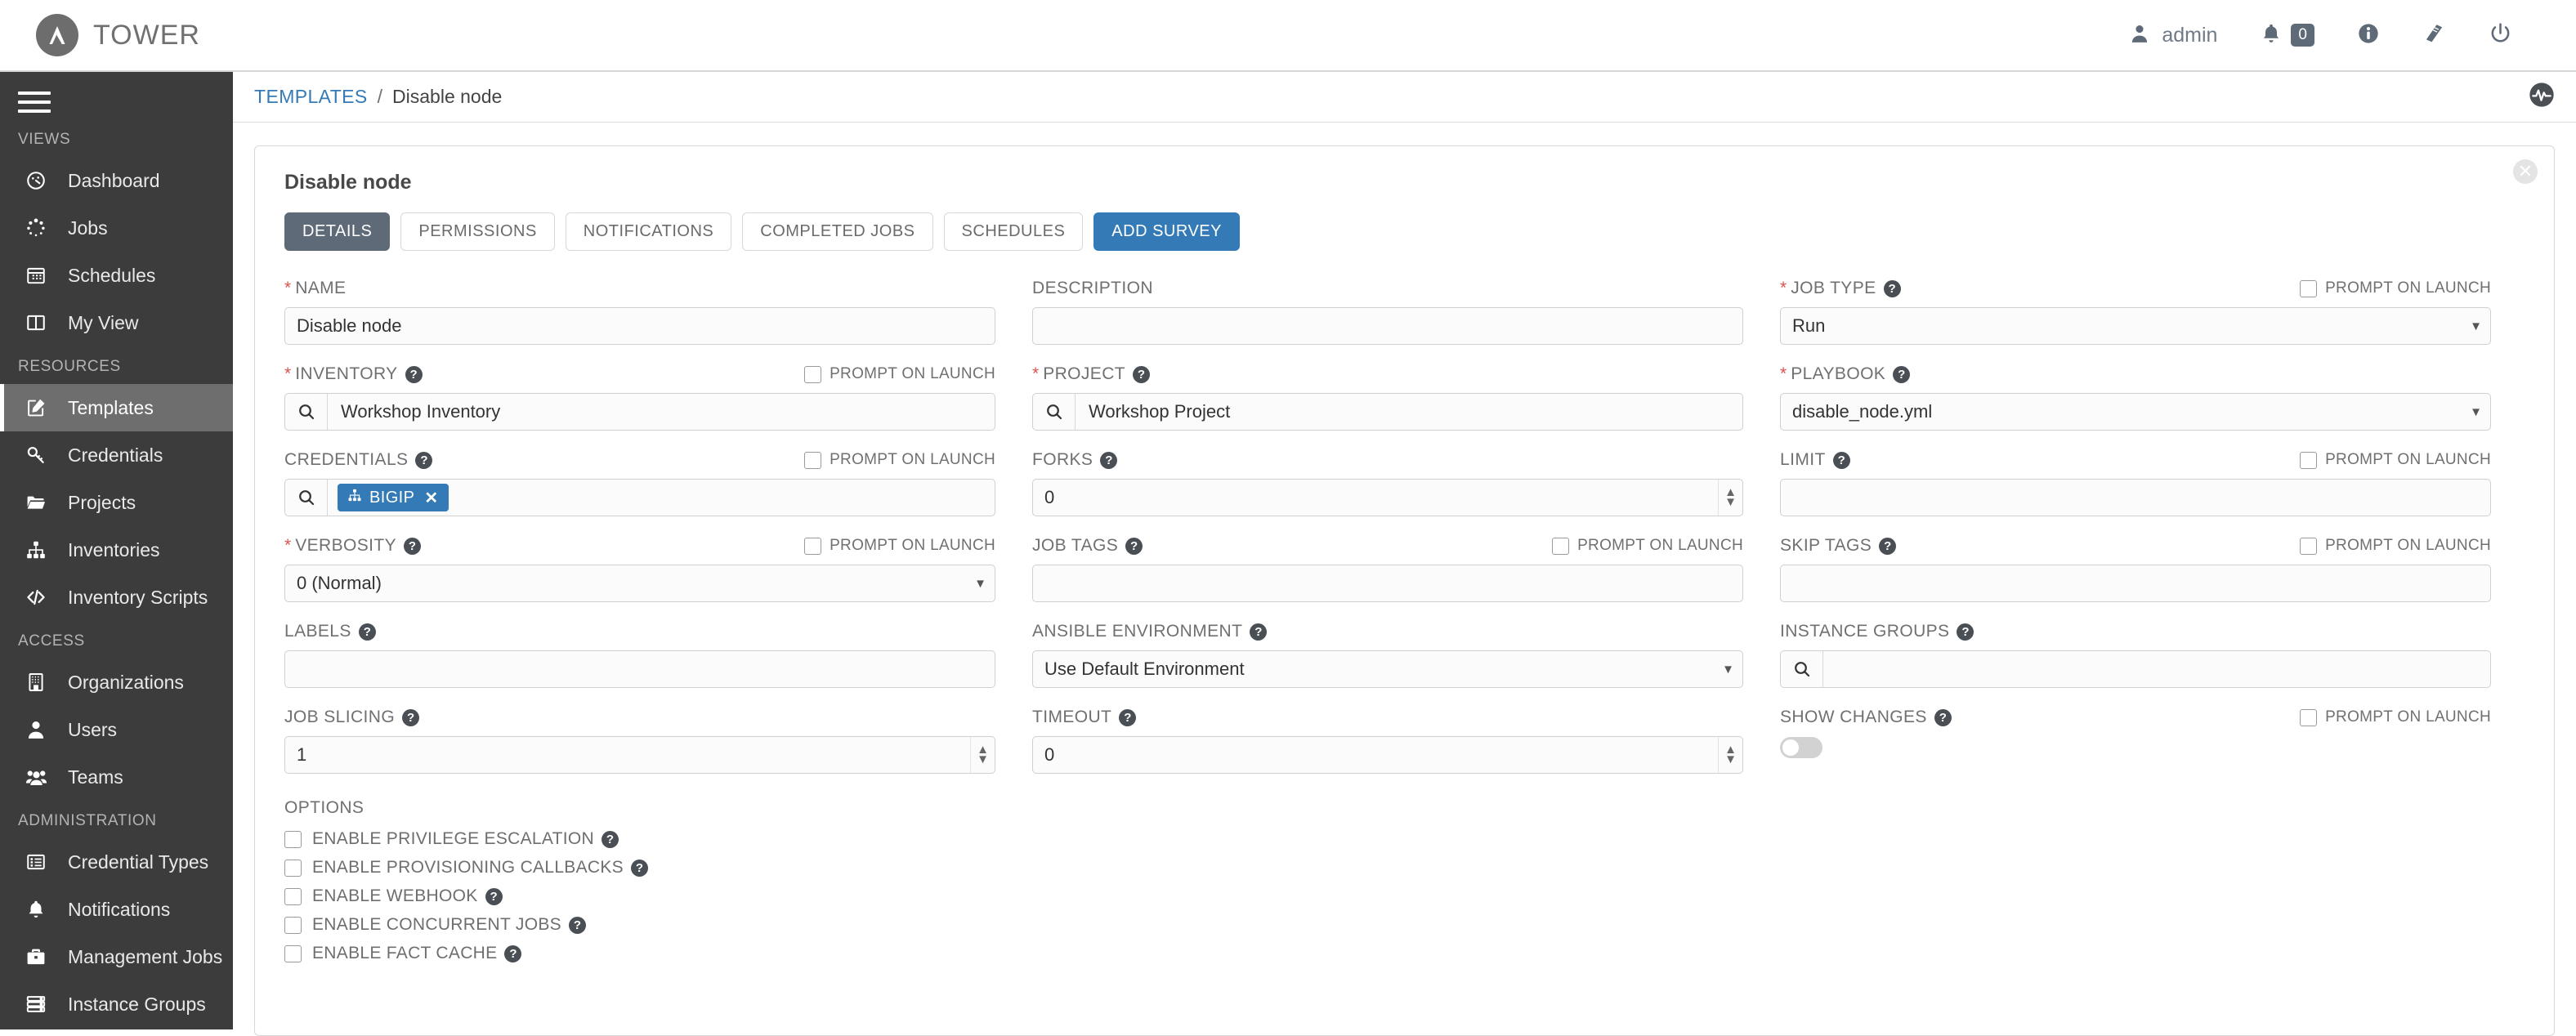 The image size is (2576, 1036). What do you see at coordinates (2395, 288) in the screenshot?
I see `prompt-on-launch-job-type: PROMPT ON LAUNCH` at bounding box center [2395, 288].